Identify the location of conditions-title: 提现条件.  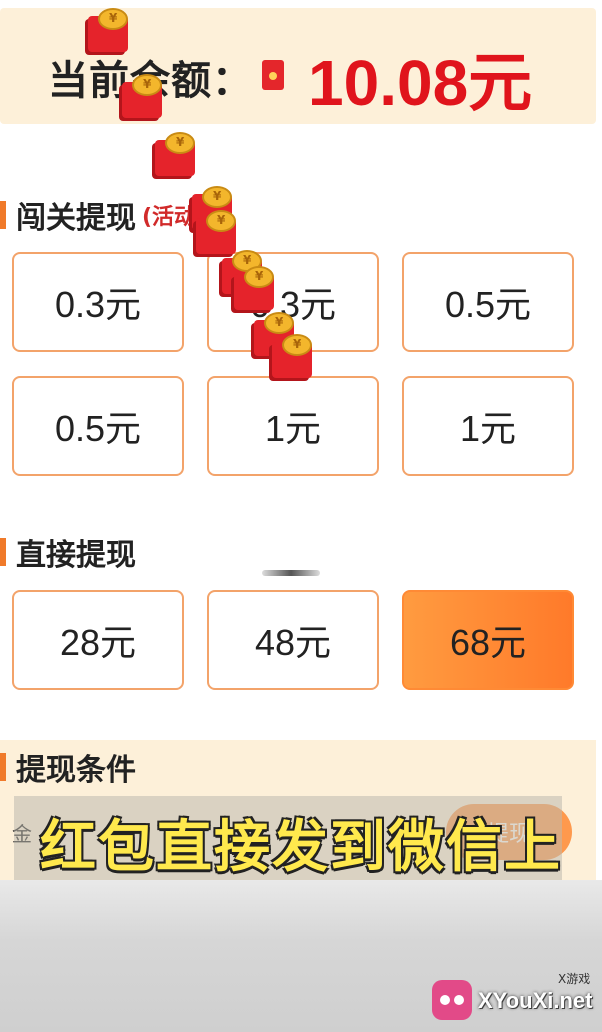
(76, 770).